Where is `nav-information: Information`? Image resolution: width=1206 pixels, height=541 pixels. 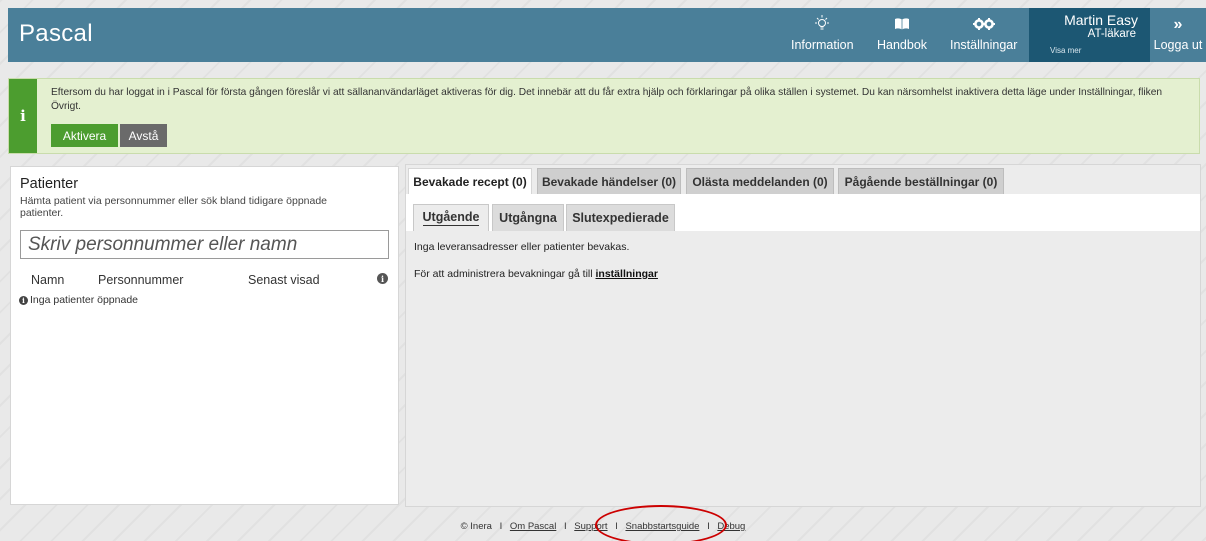 nav-information: Information is located at coordinates (822, 36).